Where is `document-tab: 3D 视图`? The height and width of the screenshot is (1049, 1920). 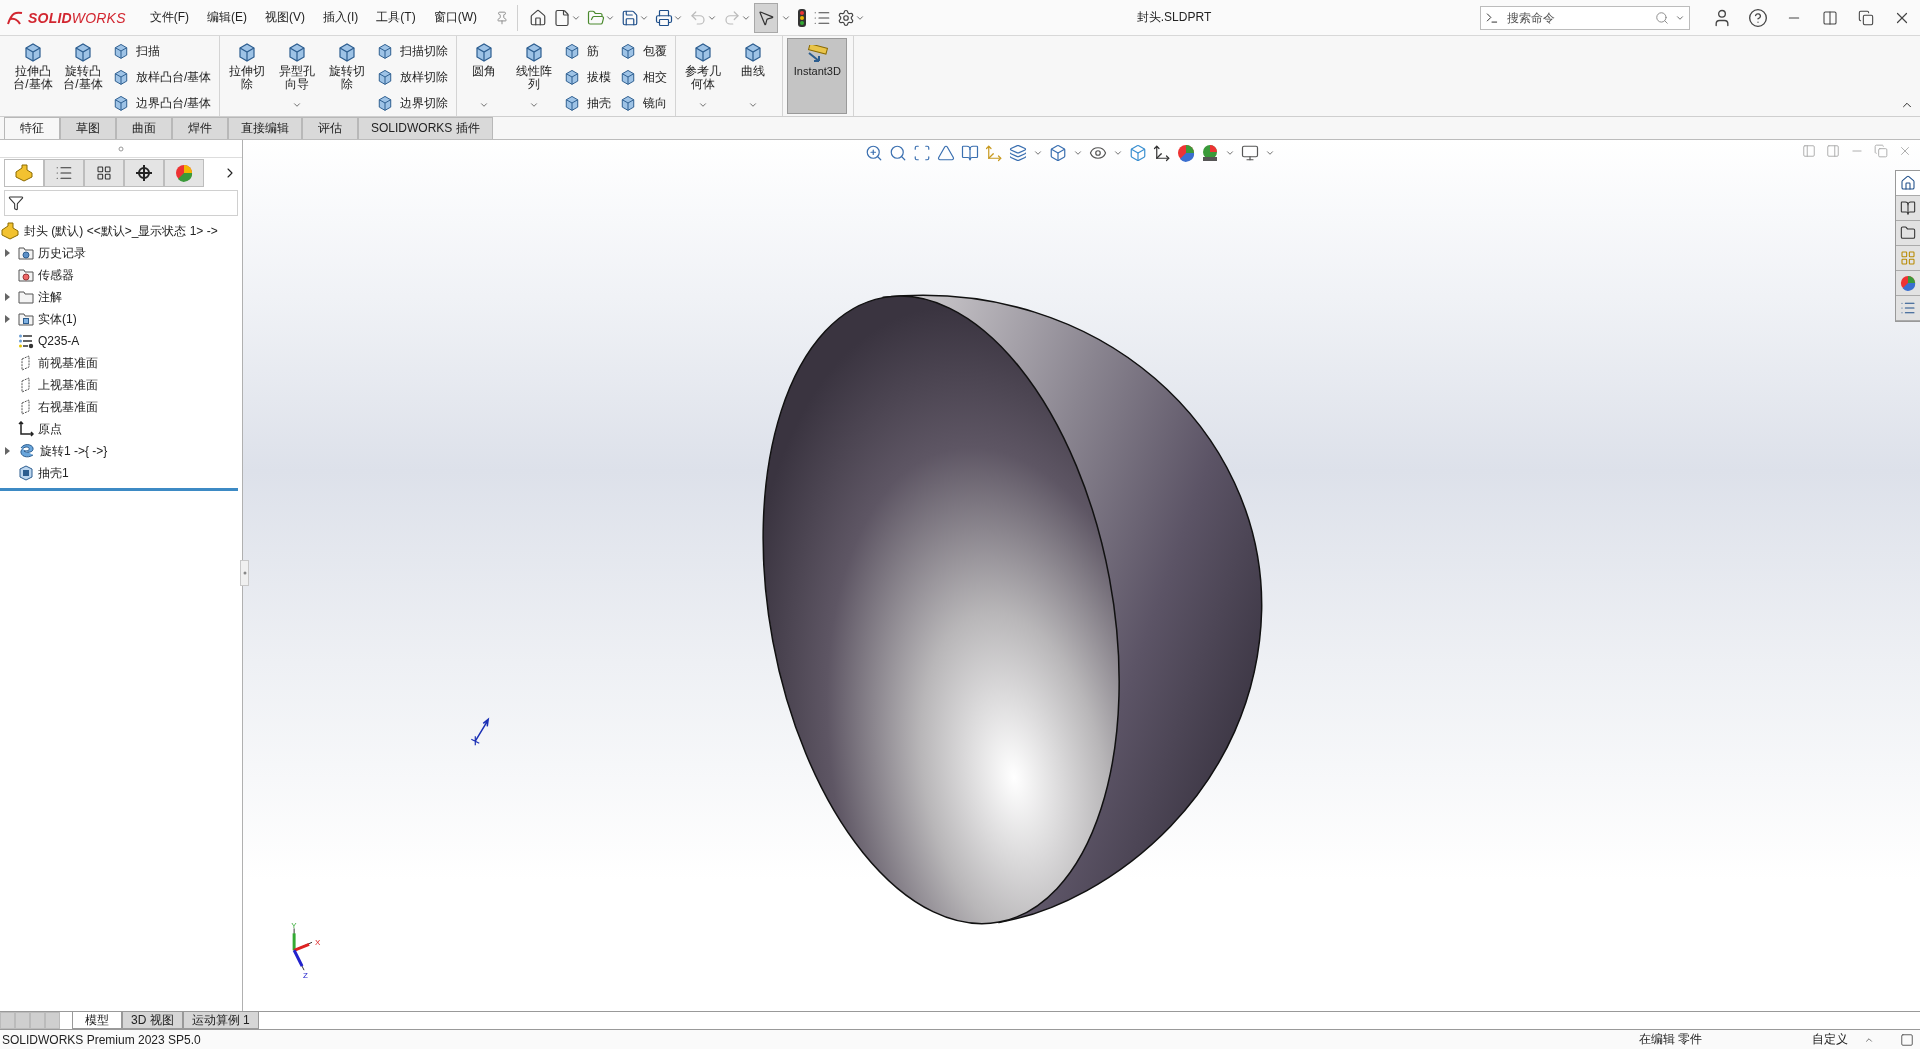 document-tab: 3D 视图 is located at coordinates (152, 1020).